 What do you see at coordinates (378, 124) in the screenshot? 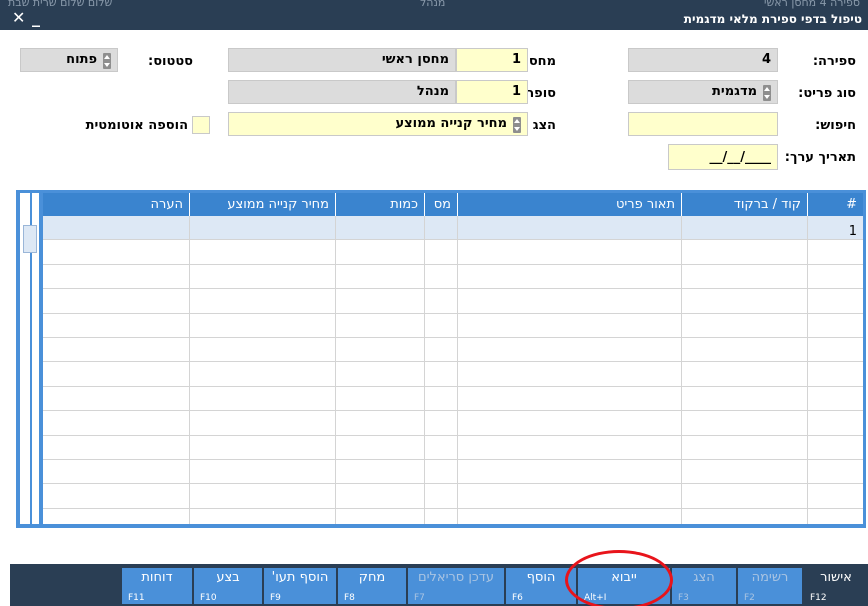
I see `price-dropdown: מחיר קנייה ממוצע` at bounding box center [378, 124].